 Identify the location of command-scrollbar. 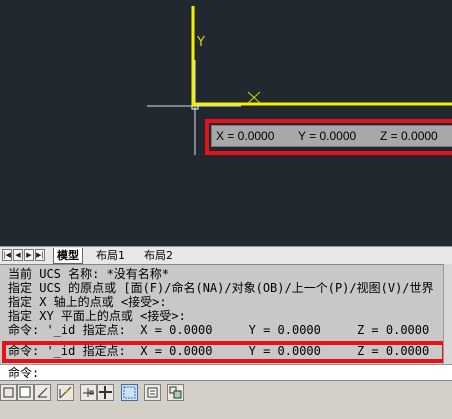
(447, 314).